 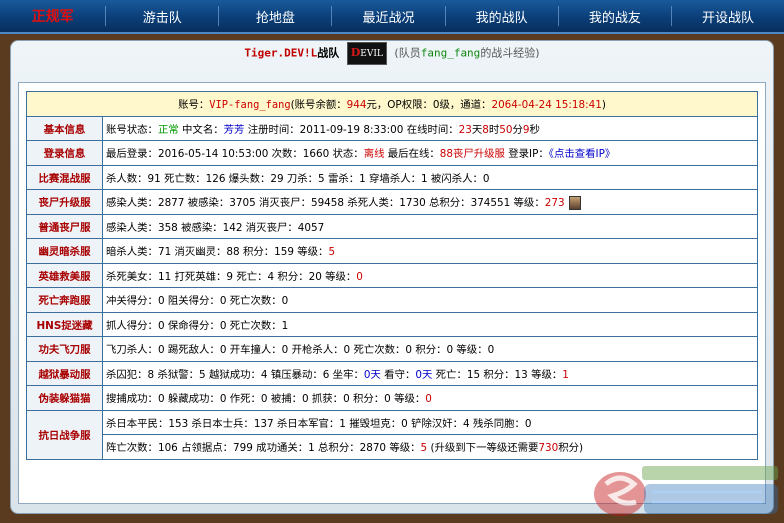 I want to click on row-label: HNS捉迷藏, so click(x=64, y=324).